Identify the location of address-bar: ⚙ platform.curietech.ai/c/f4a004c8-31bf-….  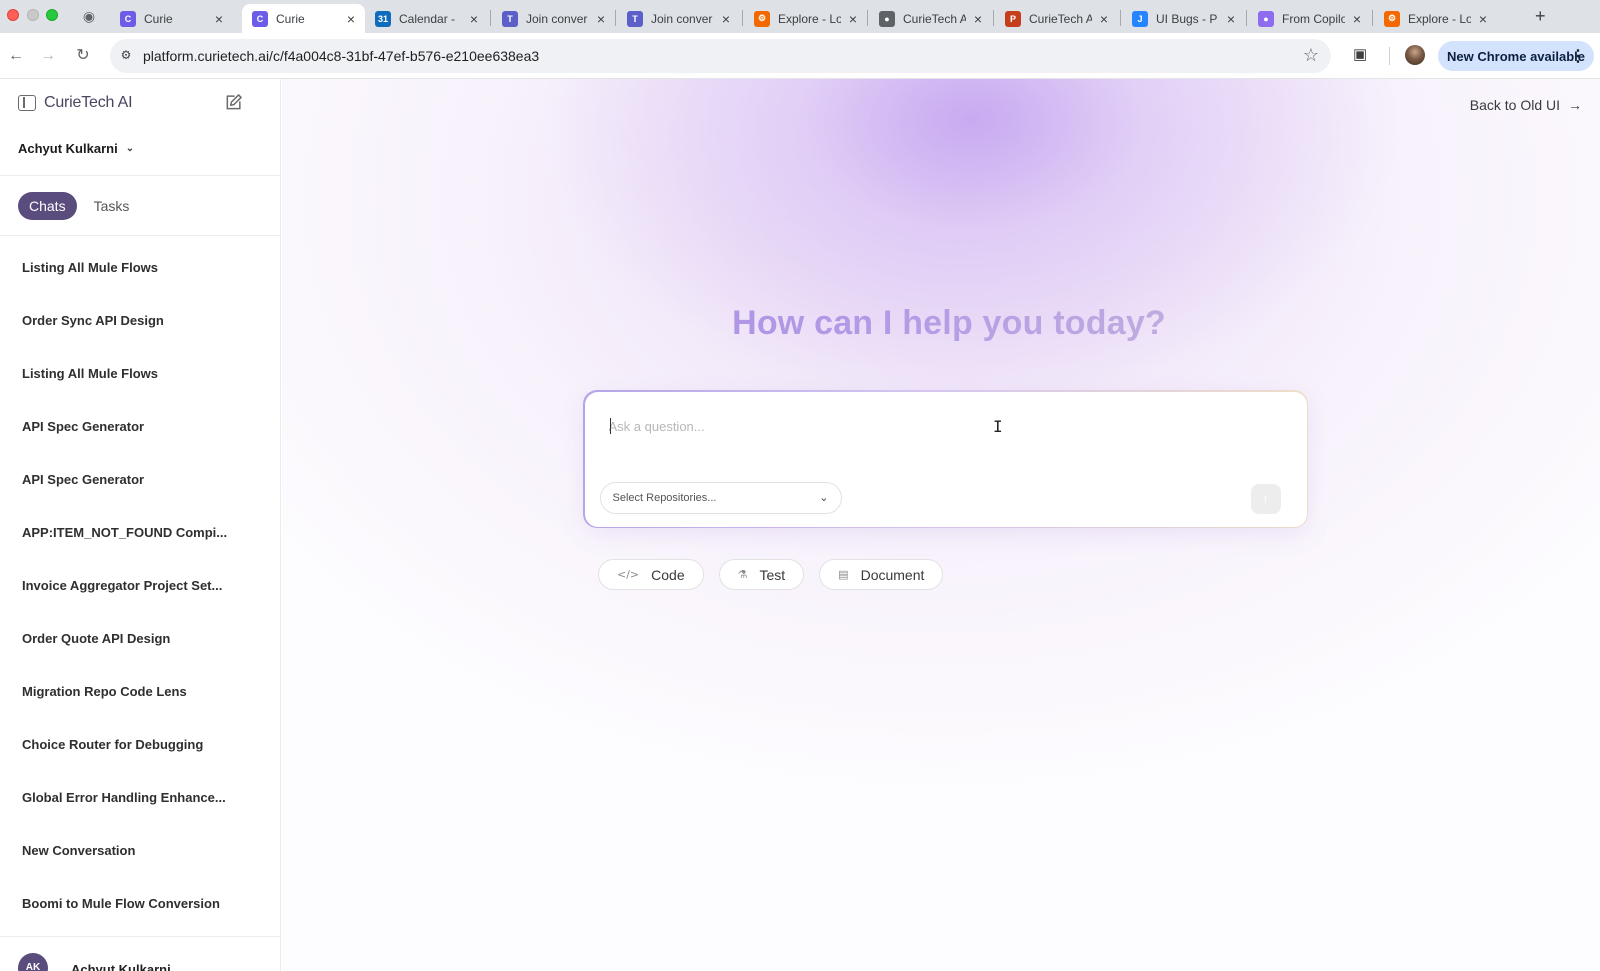
(720, 56).